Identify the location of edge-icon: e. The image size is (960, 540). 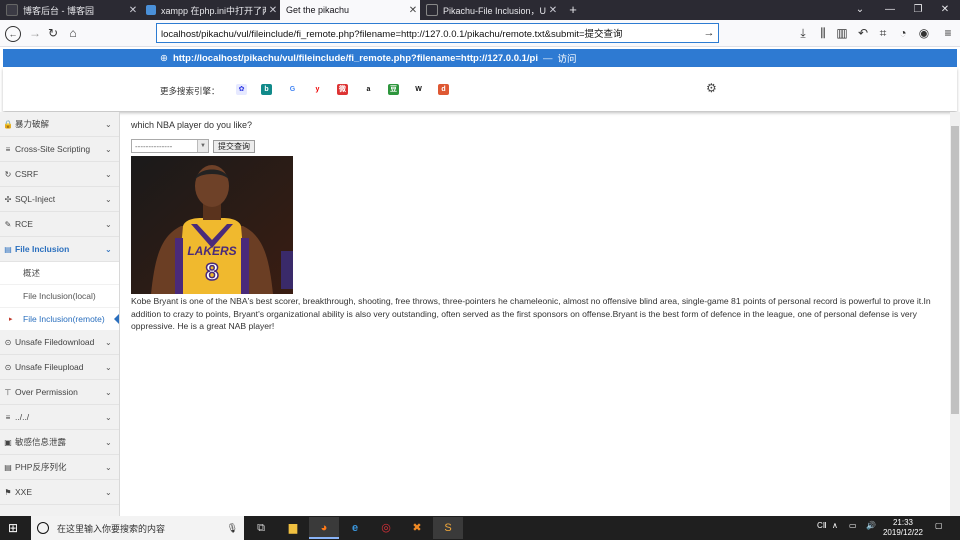
(355, 528).